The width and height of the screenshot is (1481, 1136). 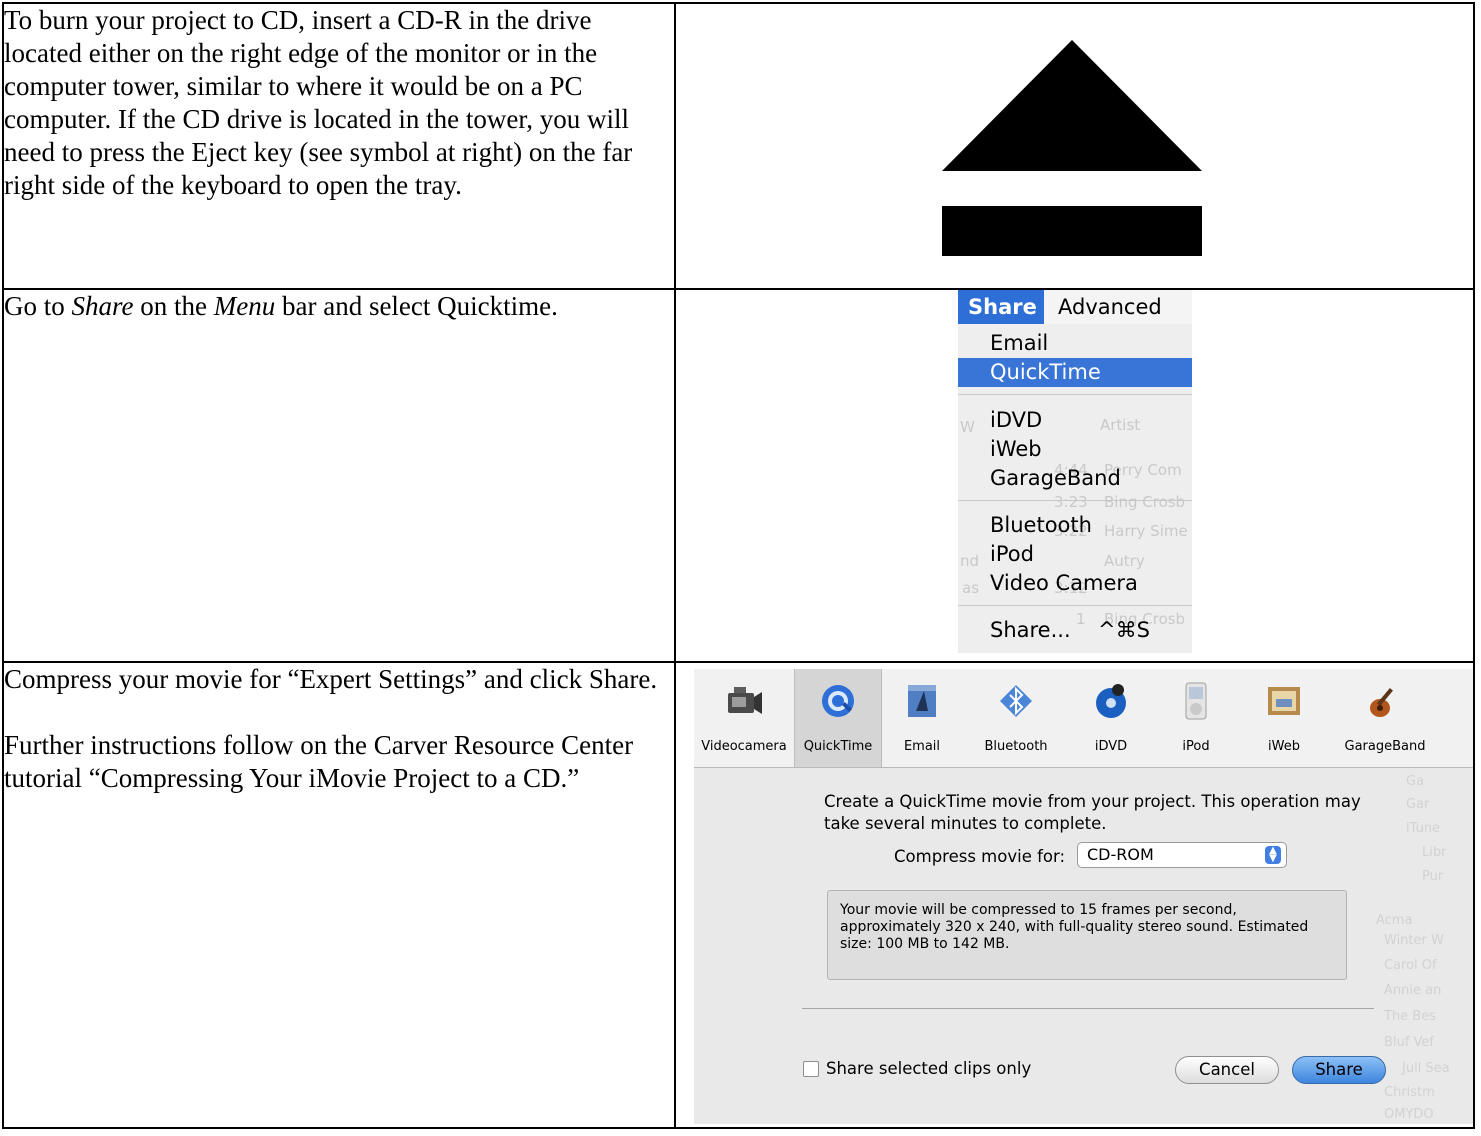 What do you see at coordinates (1414, 940) in the screenshot?
I see `ghost-text: Winter W` at bounding box center [1414, 940].